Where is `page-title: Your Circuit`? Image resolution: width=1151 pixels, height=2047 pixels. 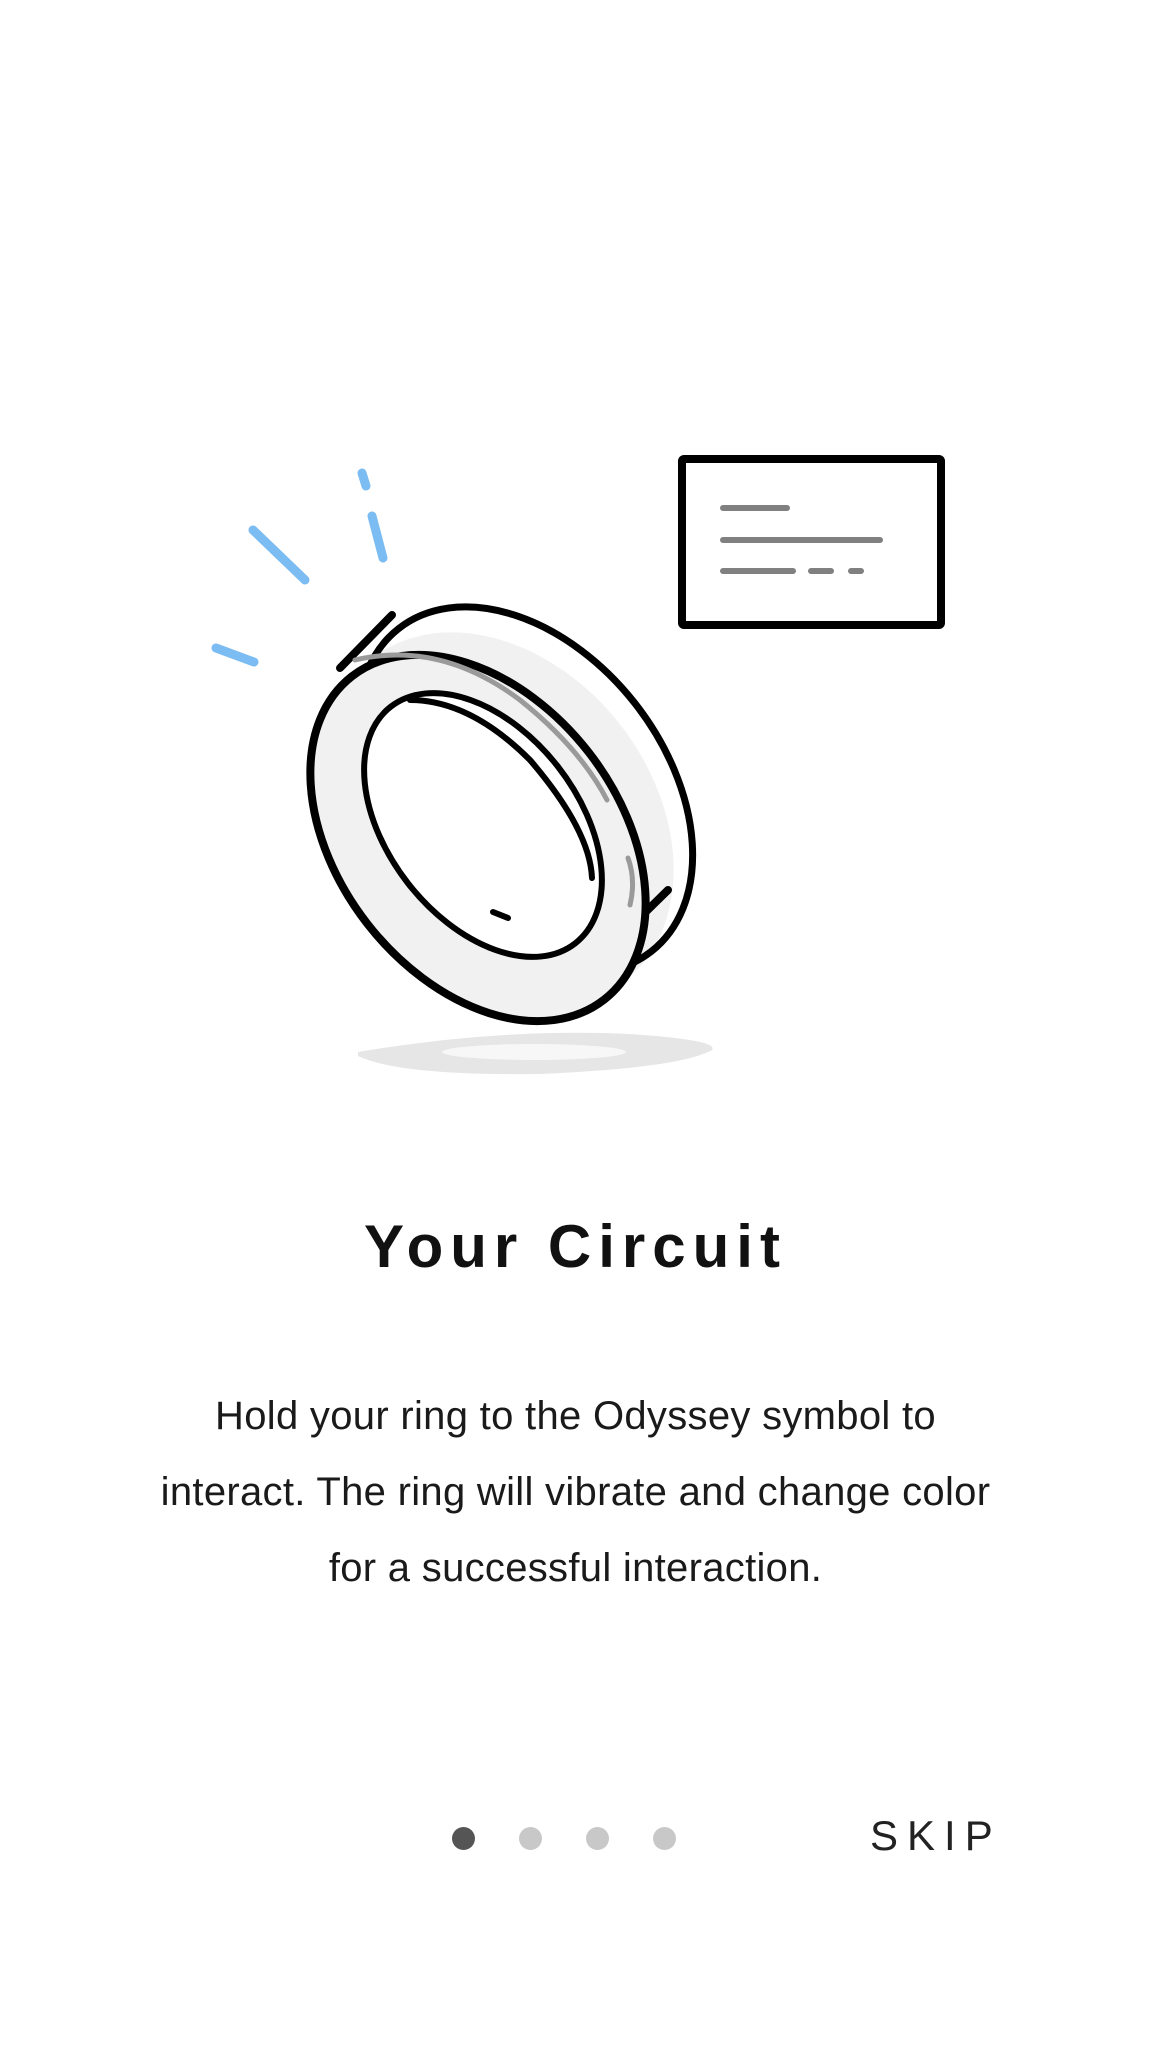 page-title: Your Circuit is located at coordinates (575, 1246).